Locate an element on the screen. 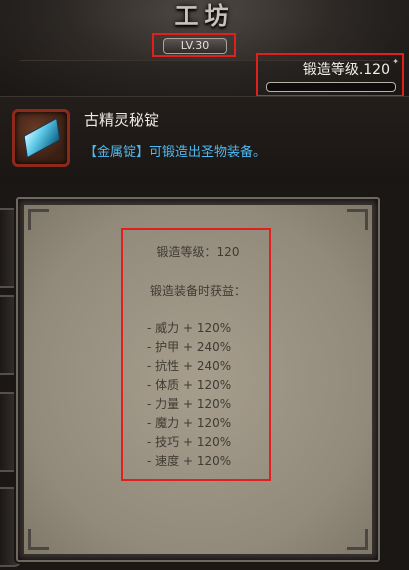 The height and width of the screenshot is (570, 409). bonus-row-skill: - 技巧 + 120% is located at coordinates (189, 442).